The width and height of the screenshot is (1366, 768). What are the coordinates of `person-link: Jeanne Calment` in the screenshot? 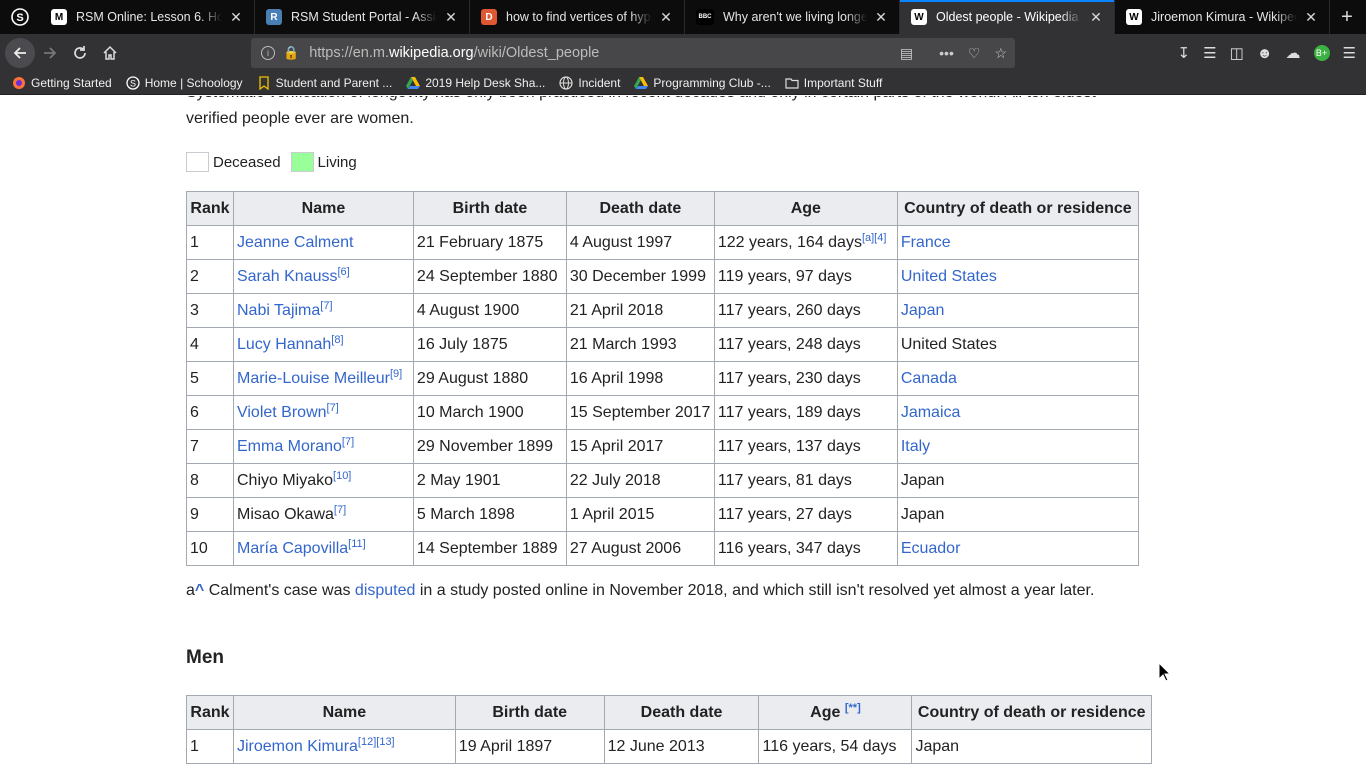 It's located at (295, 242).